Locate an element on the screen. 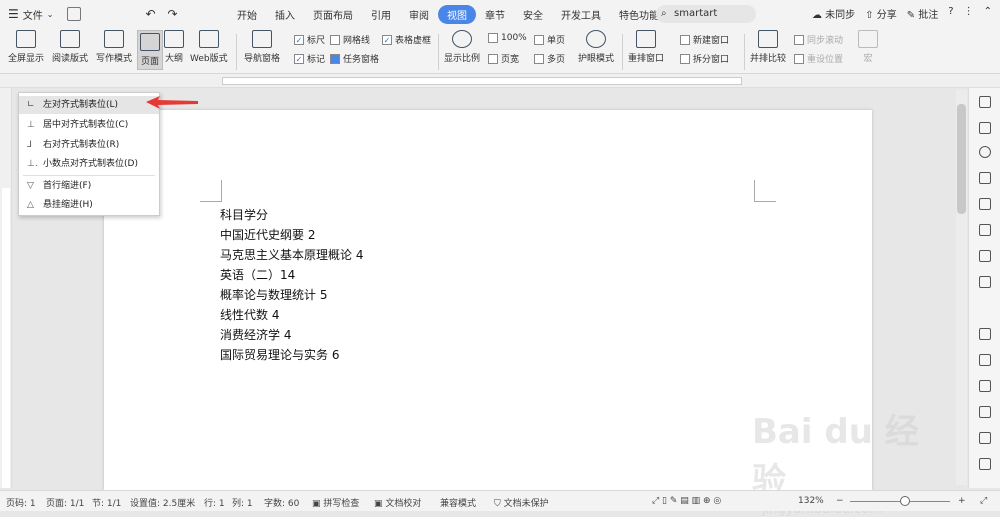 The height and width of the screenshot is (517, 1000). doc-check-button: ▣ 文档校对 is located at coordinates (397, 502).